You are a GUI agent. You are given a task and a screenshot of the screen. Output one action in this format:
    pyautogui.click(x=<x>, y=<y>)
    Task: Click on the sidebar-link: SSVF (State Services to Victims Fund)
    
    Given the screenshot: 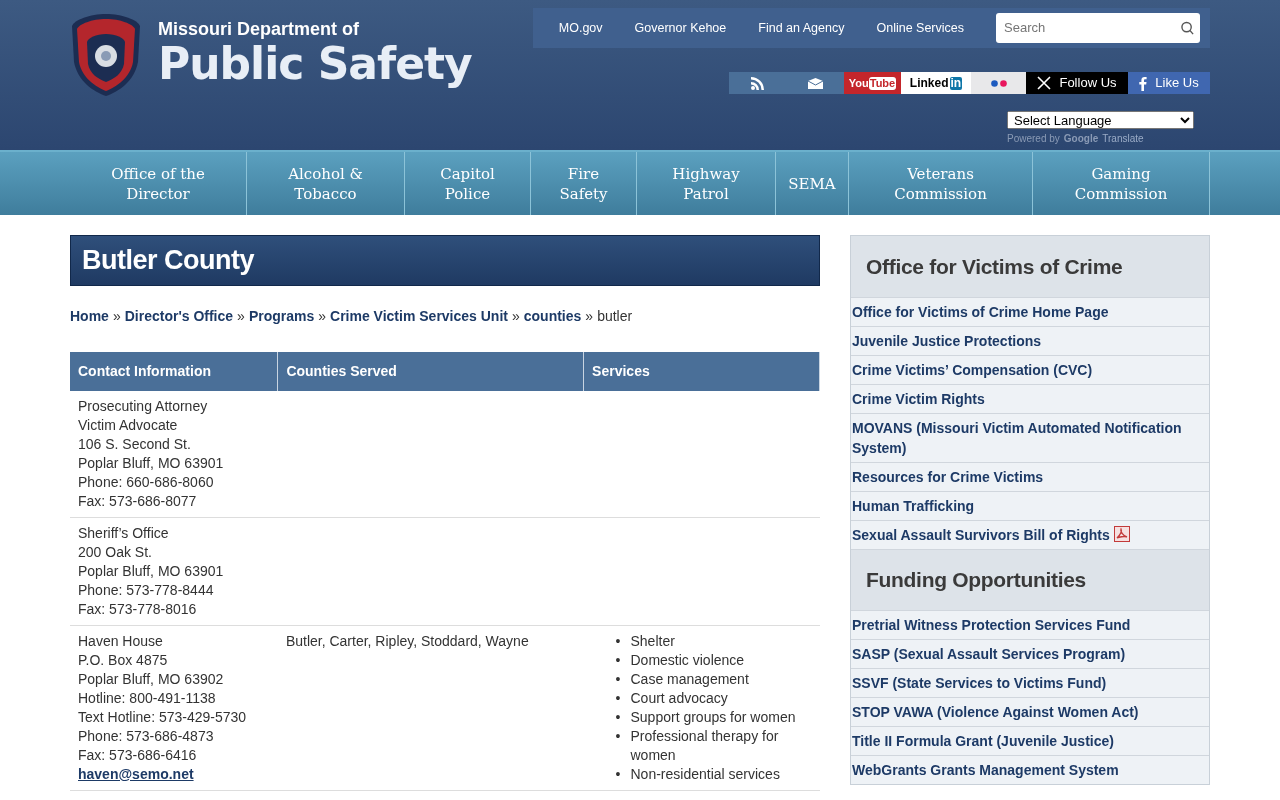 What is the action you would take?
    pyautogui.click(x=1030, y=682)
    